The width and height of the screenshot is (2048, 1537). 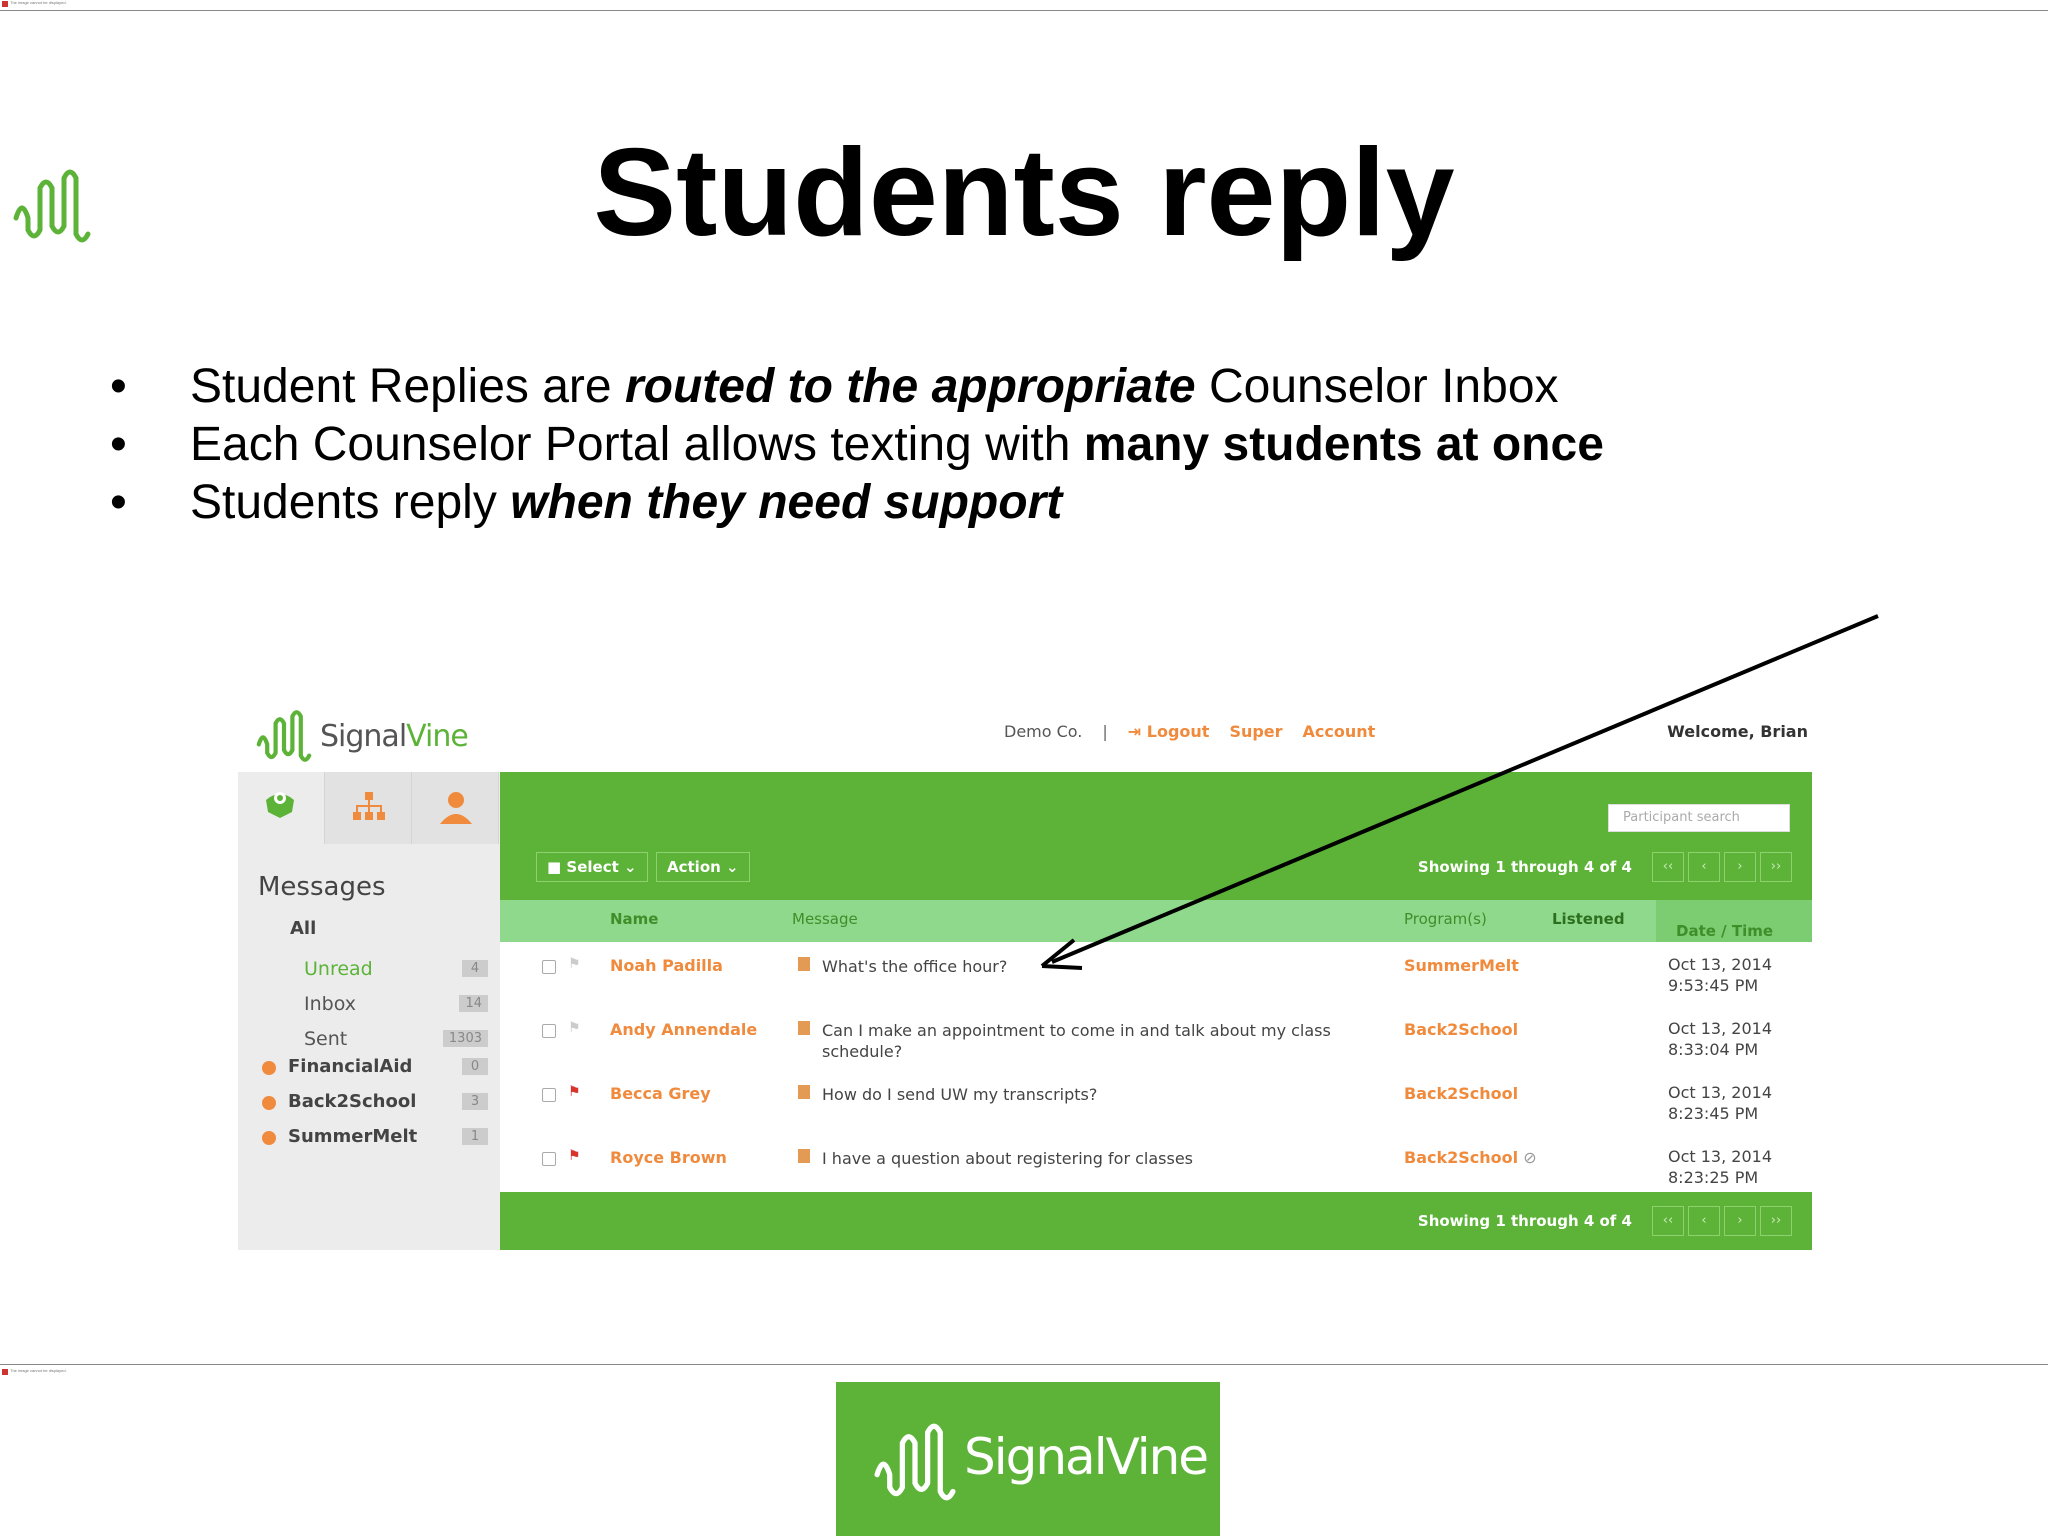 I want to click on message-datetime: Oct 13, 2014 9:53:45 PM, so click(x=1720, y=975).